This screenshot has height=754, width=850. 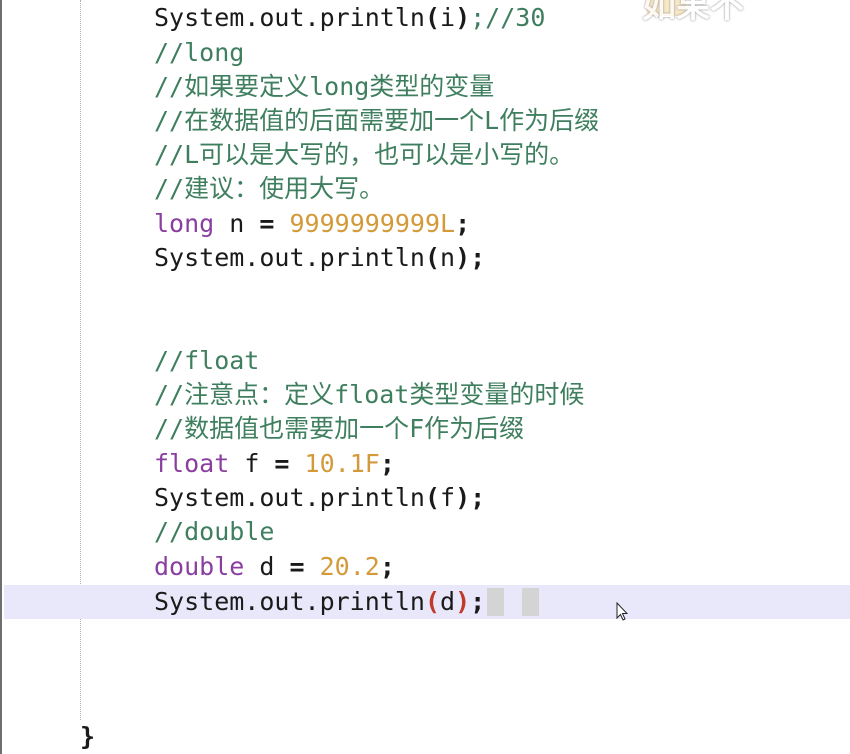 I want to click on variable-name: f, so click(x=252, y=463).